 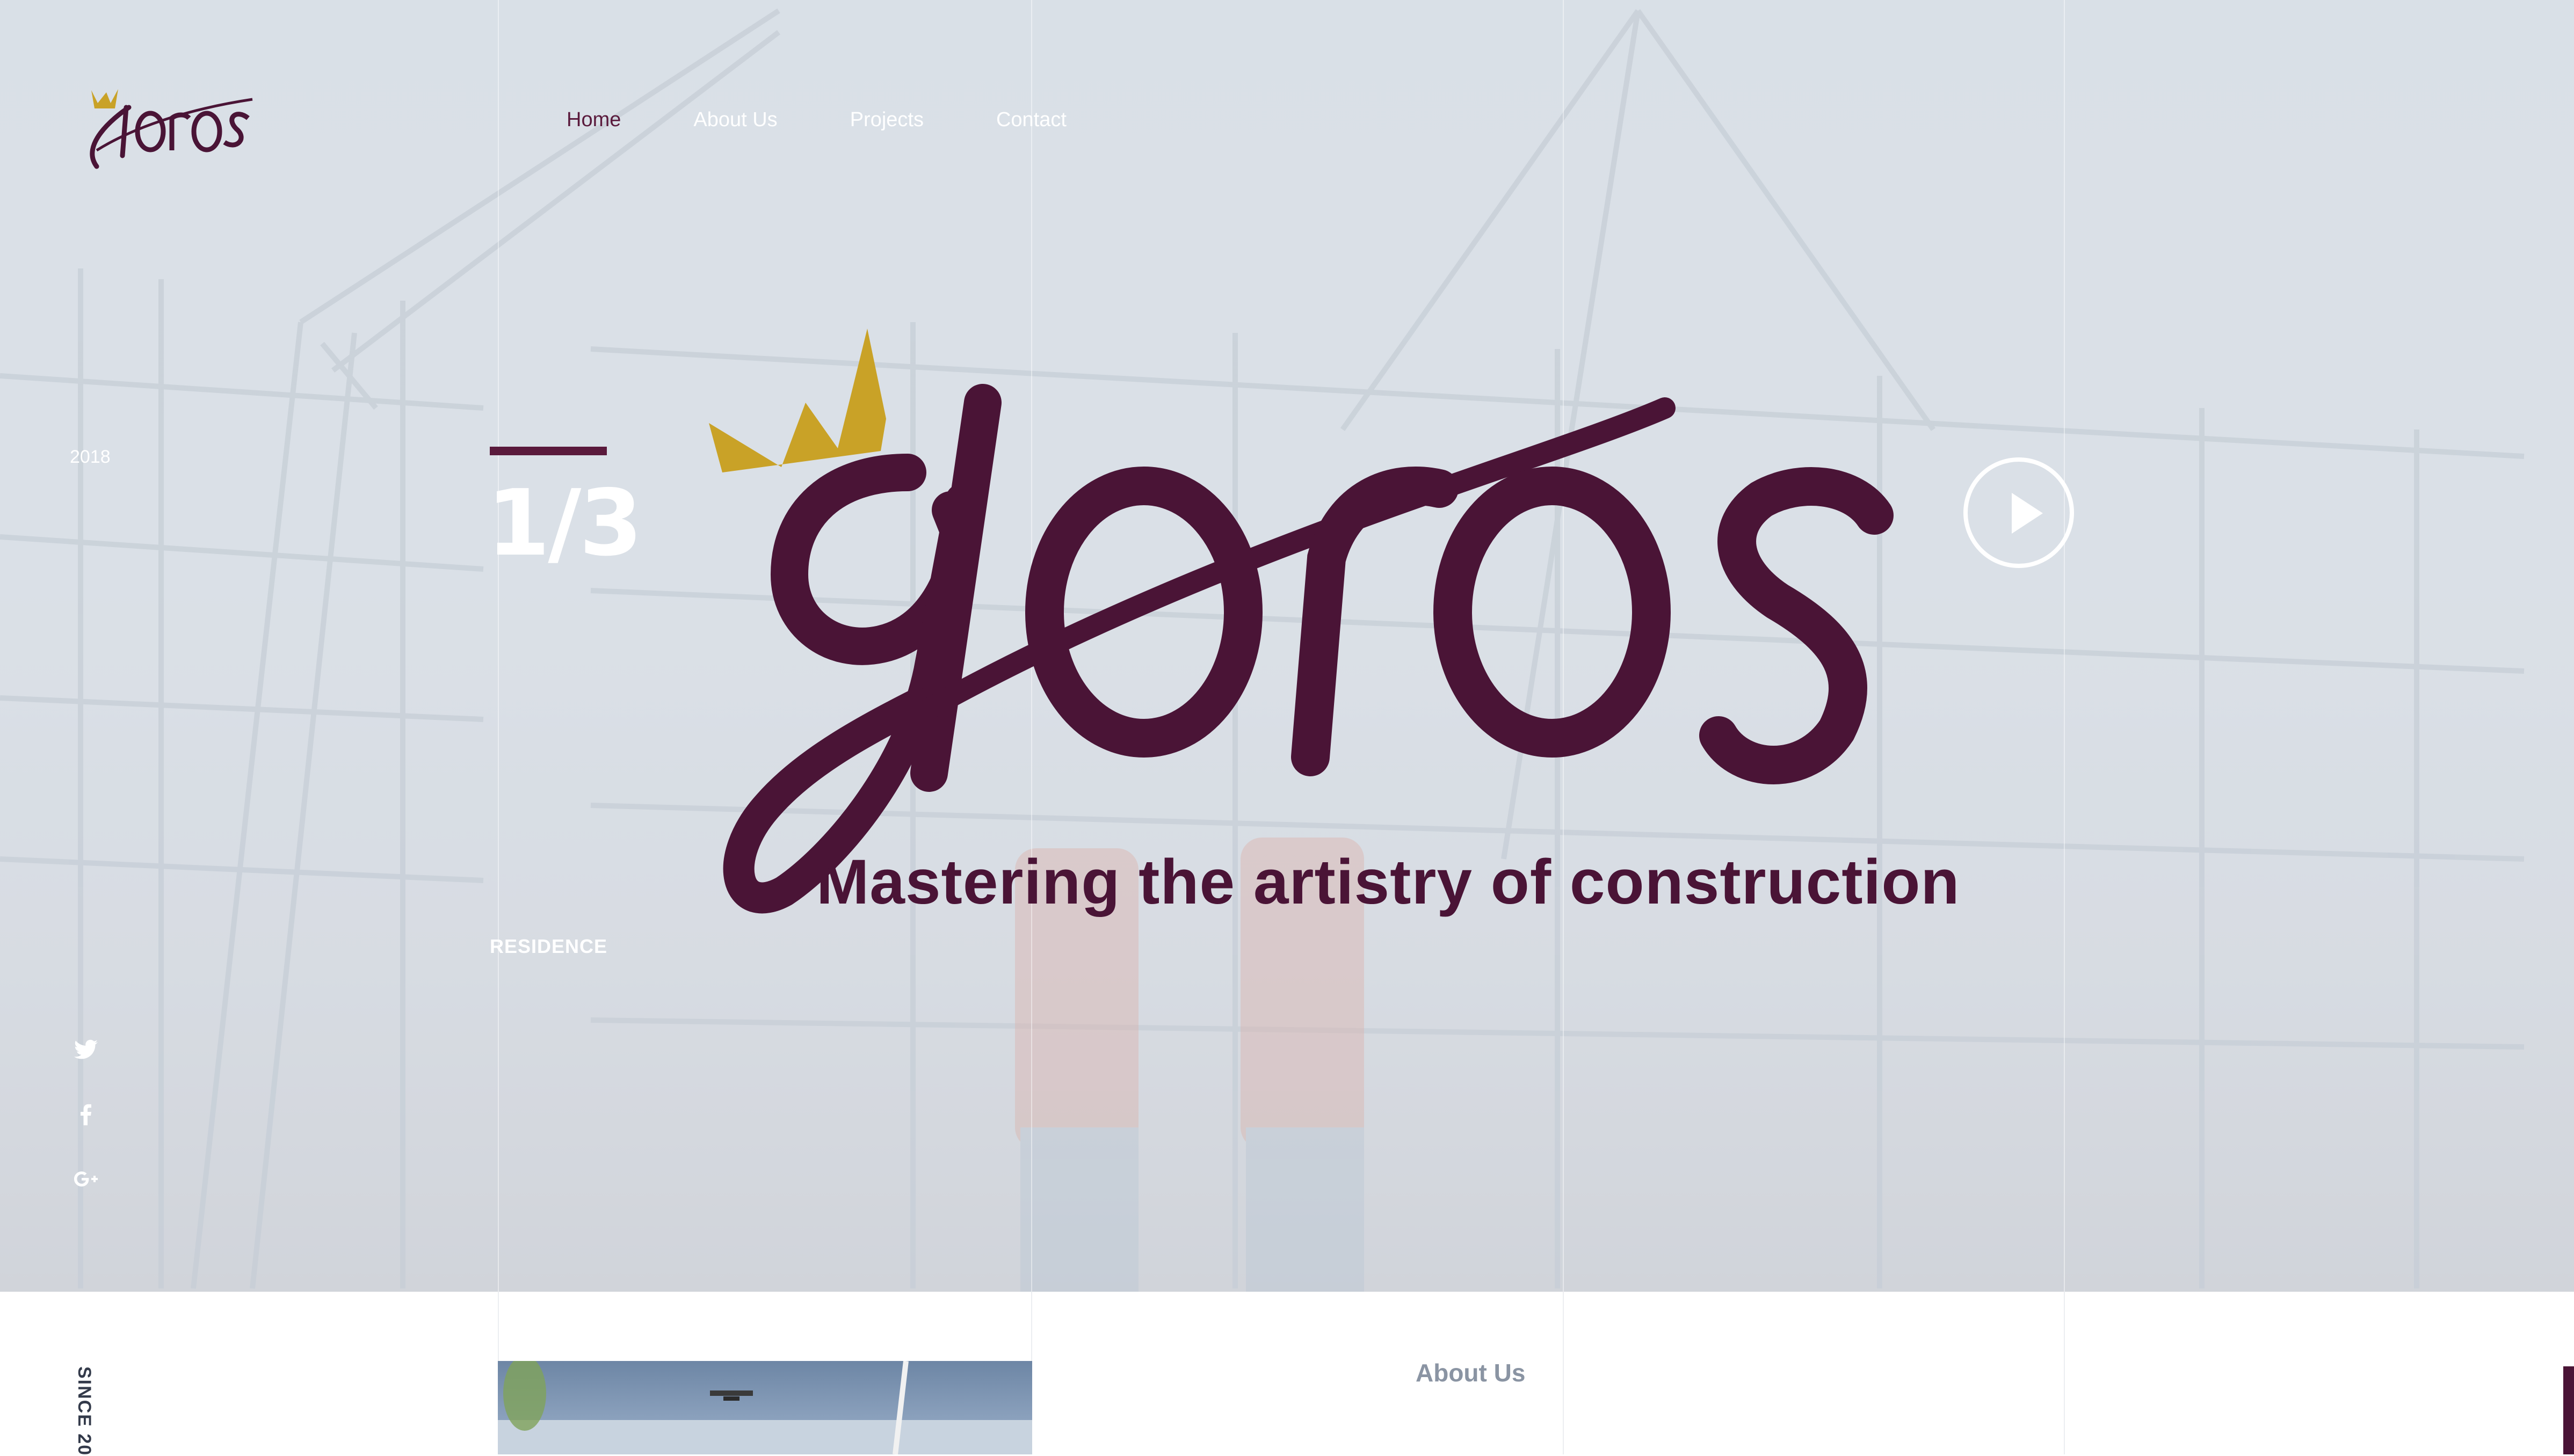 What do you see at coordinates (1388, 883) in the screenshot?
I see `brand-tagline: Mastering the artistry of construction` at bounding box center [1388, 883].